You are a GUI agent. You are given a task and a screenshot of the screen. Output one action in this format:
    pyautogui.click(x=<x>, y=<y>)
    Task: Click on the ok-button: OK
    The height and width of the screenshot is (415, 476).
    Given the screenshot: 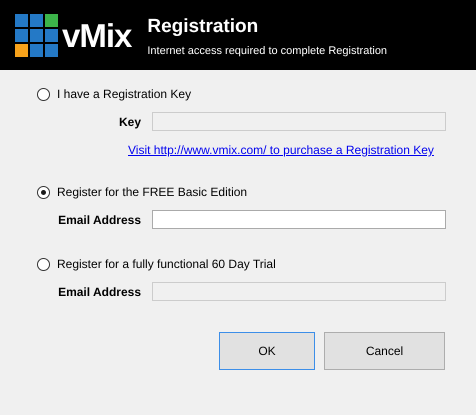 What is the action you would take?
    pyautogui.click(x=267, y=351)
    